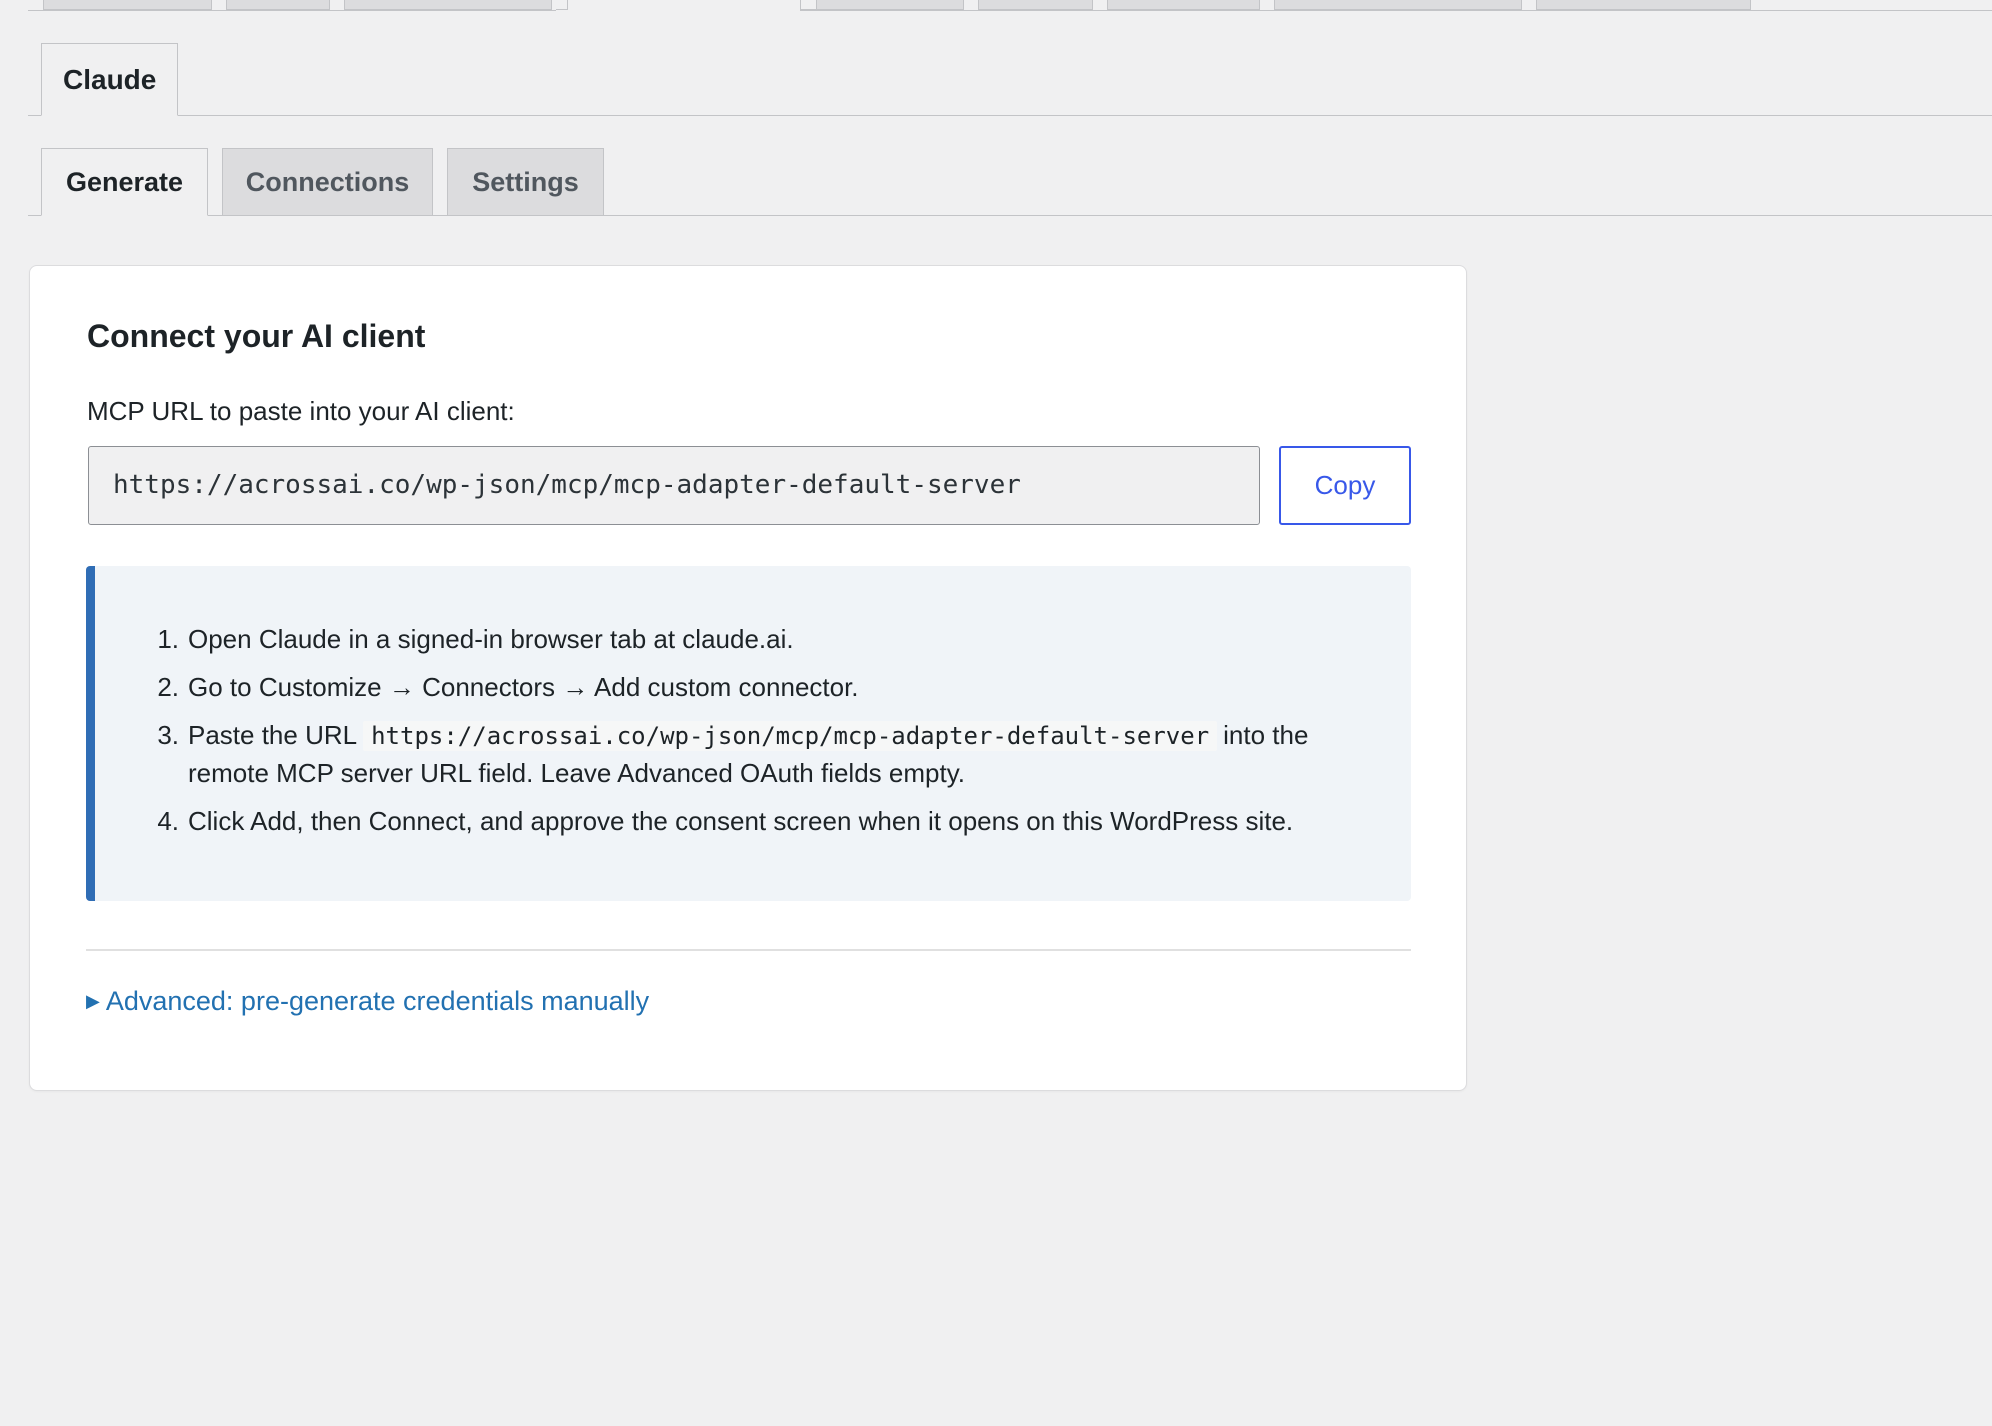  I want to click on copy-button: Copy, so click(1345, 485).